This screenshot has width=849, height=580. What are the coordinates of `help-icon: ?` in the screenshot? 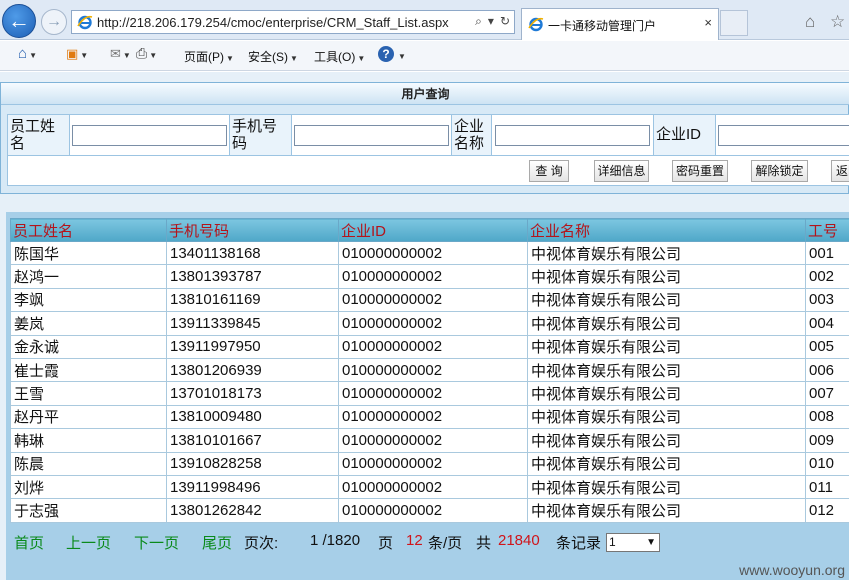 It's located at (386, 54).